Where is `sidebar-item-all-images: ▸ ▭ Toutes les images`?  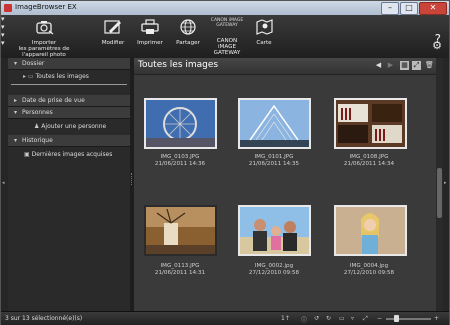
sidebar-item-all-images: ▸ ▭ Toutes les images is located at coordinates (69, 77).